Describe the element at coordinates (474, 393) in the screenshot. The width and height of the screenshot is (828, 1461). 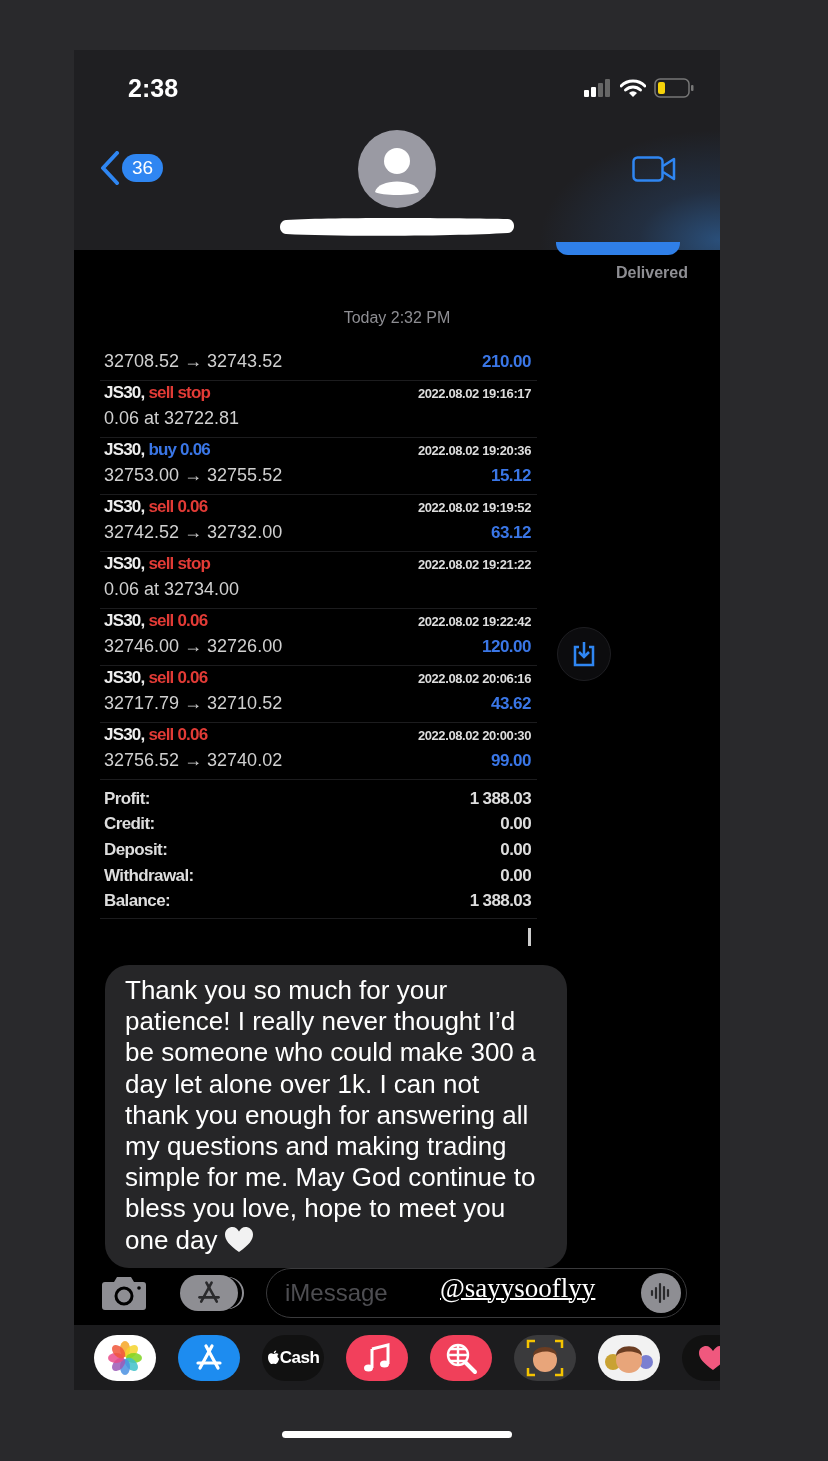
I see `trade-time: 2022.08.02 19:16:17` at that location.